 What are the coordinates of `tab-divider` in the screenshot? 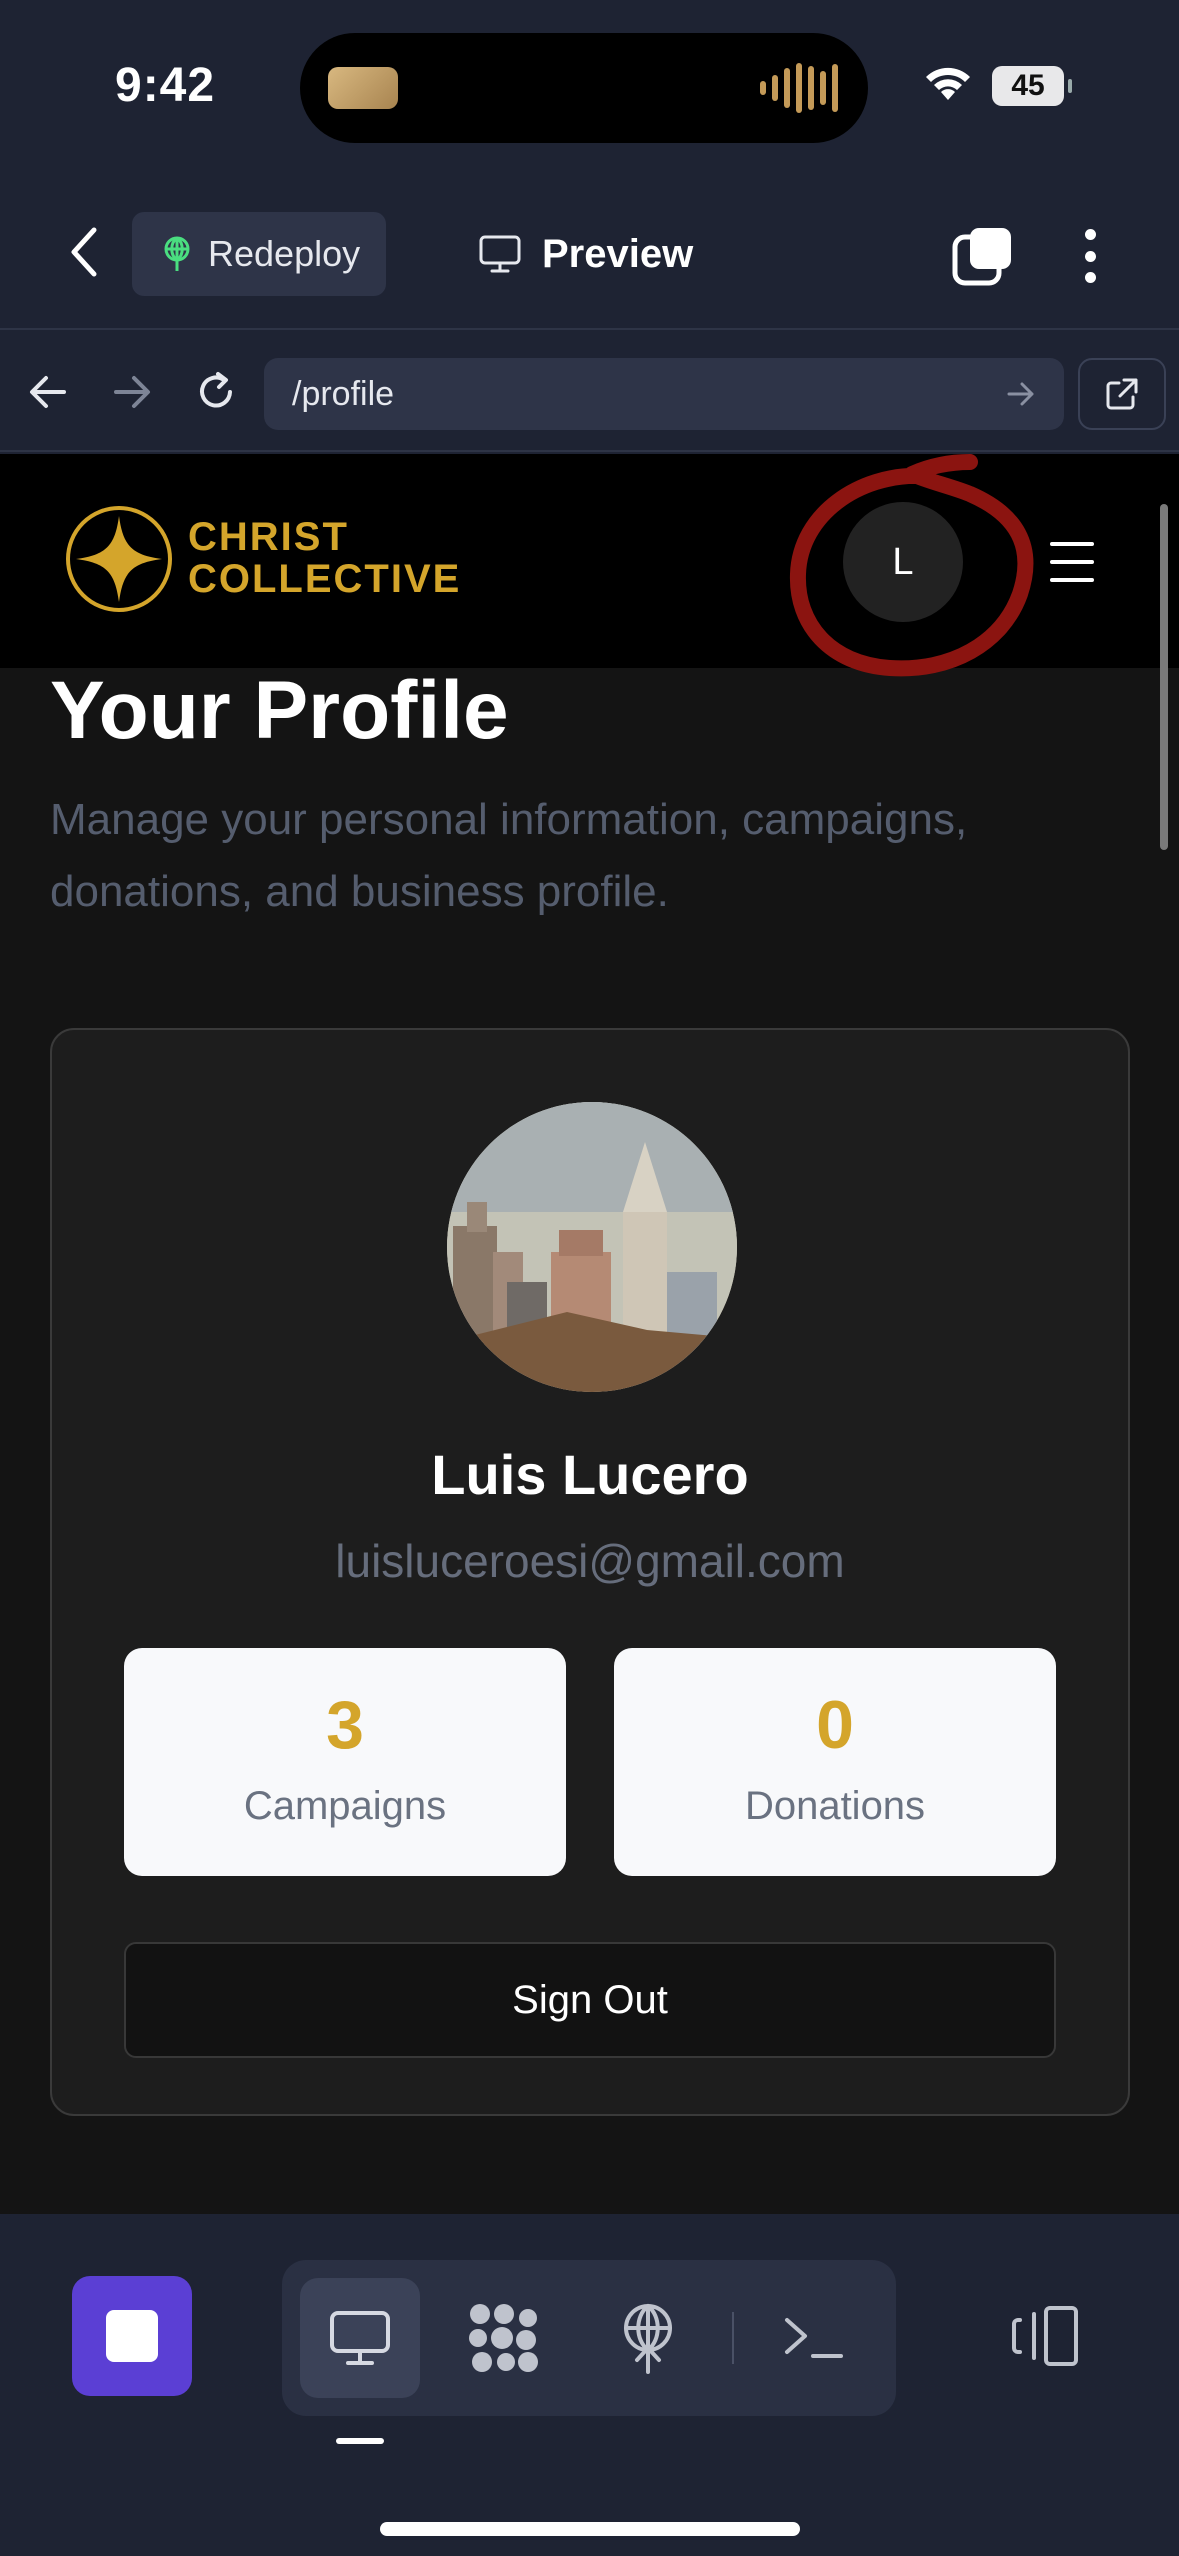 It's located at (733, 2338).